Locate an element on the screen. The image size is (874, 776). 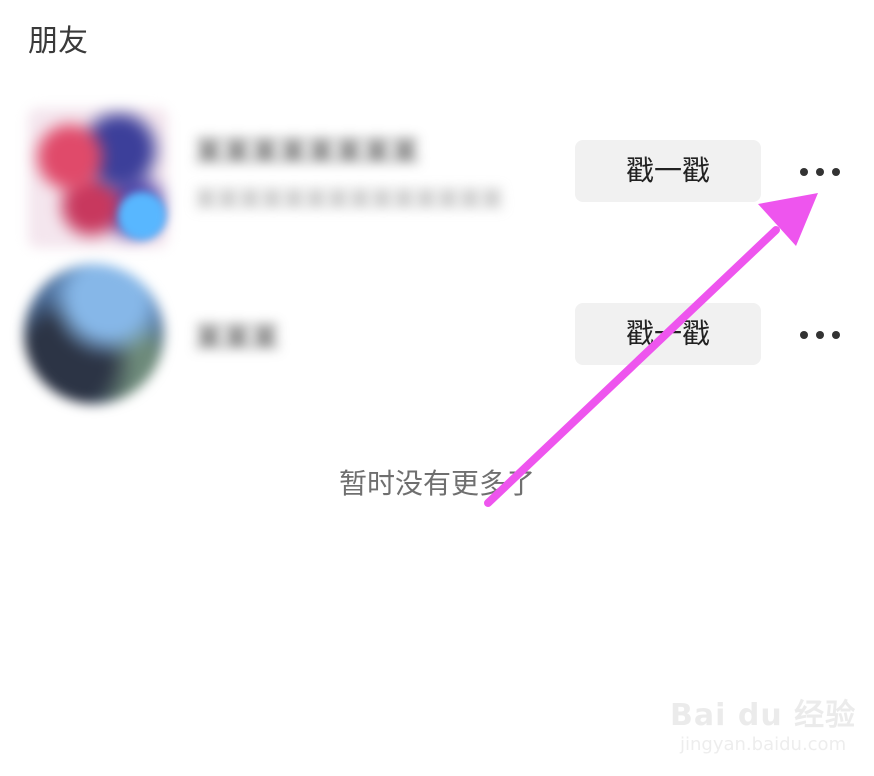
friend-name: 某某某某某某某某 is located at coordinates (307, 151).